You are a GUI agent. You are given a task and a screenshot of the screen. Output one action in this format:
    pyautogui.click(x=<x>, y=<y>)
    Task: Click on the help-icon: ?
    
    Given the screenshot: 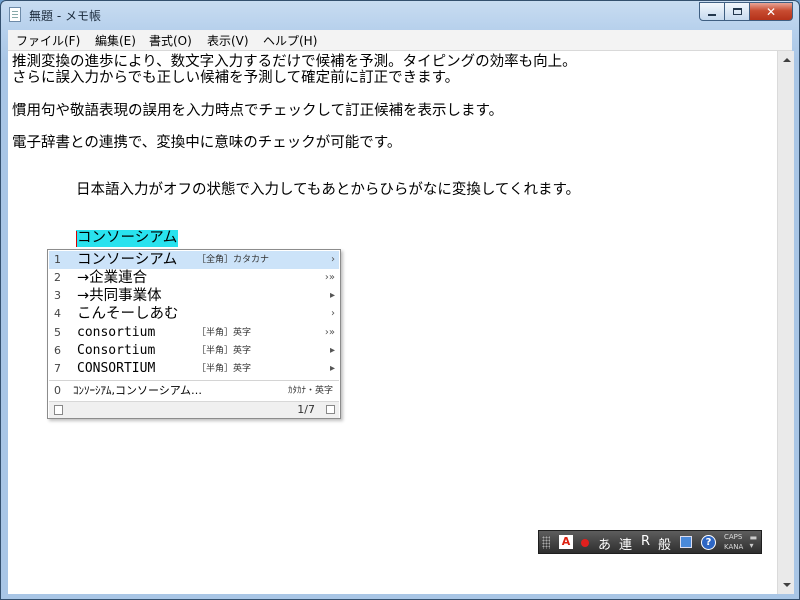 What is the action you would take?
    pyautogui.click(x=708, y=542)
    